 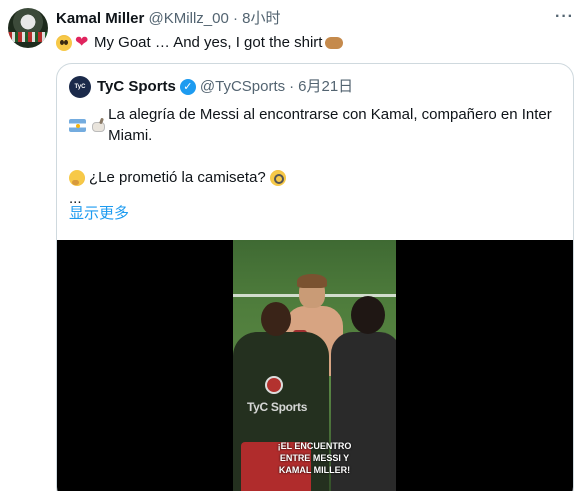 What do you see at coordinates (564, 17) in the screenshot?
I see `more-icon: ···` at bounding box center [564, 17].